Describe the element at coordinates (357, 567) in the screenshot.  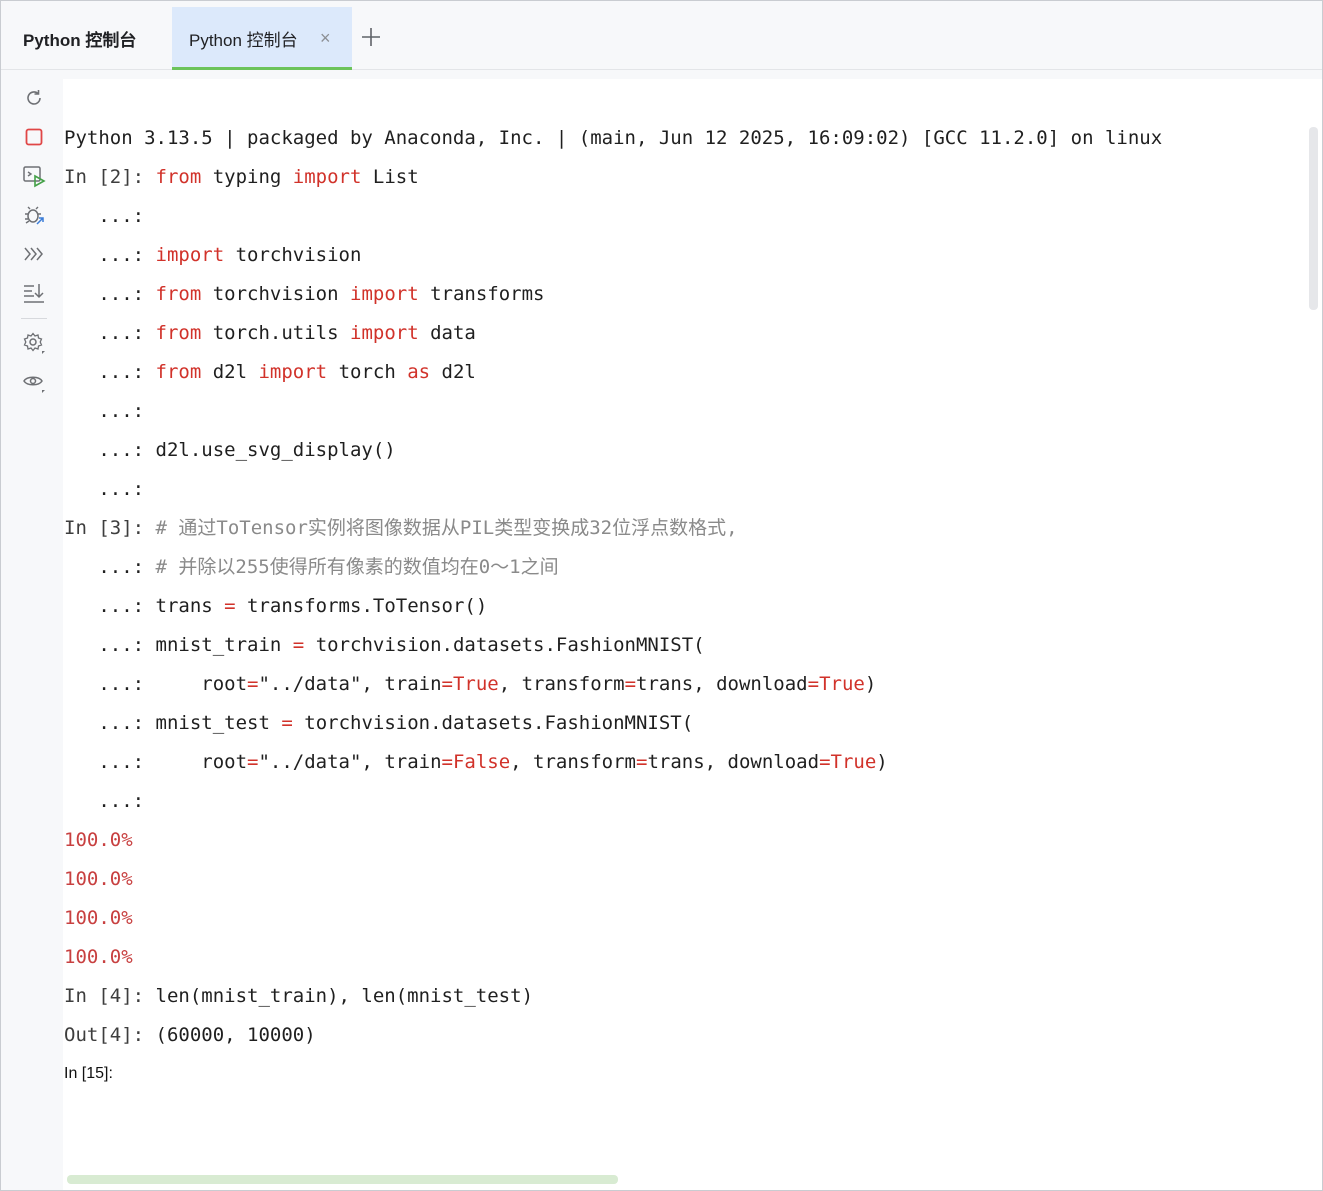
I see `comment: # 并除以255使得所有像素的数值均在0～1之间` at that location.